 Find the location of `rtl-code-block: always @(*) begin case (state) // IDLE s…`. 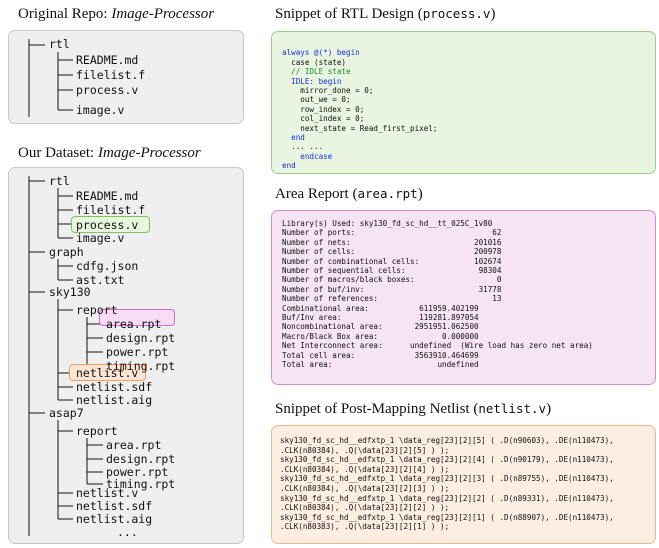

rtl-code-block: always @(*) begin case (state) // IDLE s… is located at coordinates (359, 114).